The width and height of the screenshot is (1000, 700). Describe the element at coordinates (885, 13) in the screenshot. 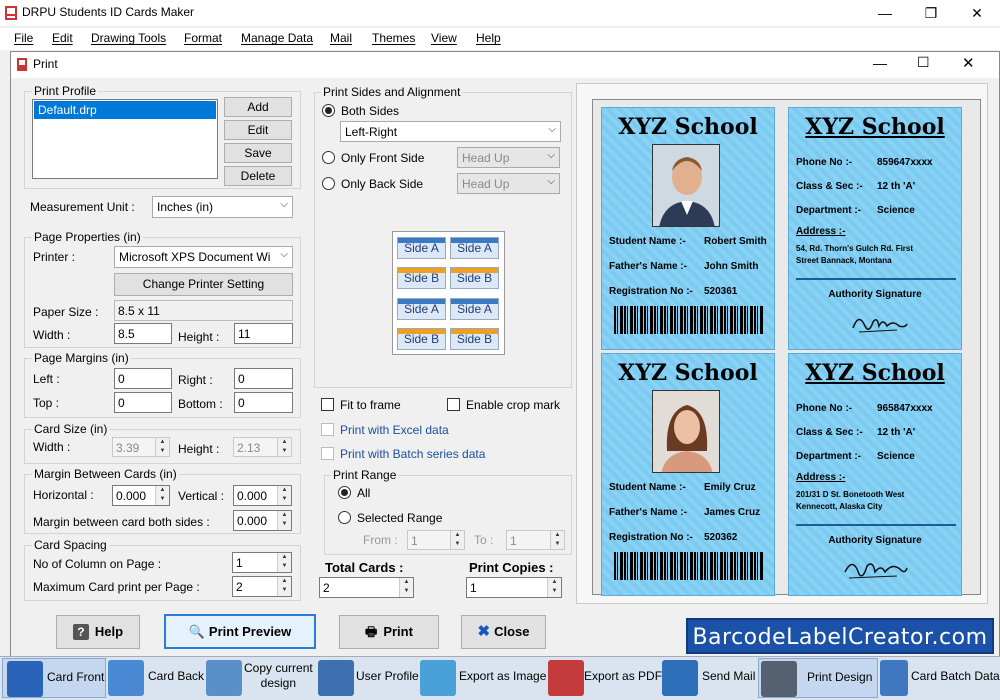

I see `minimize-icon: —` at that location.